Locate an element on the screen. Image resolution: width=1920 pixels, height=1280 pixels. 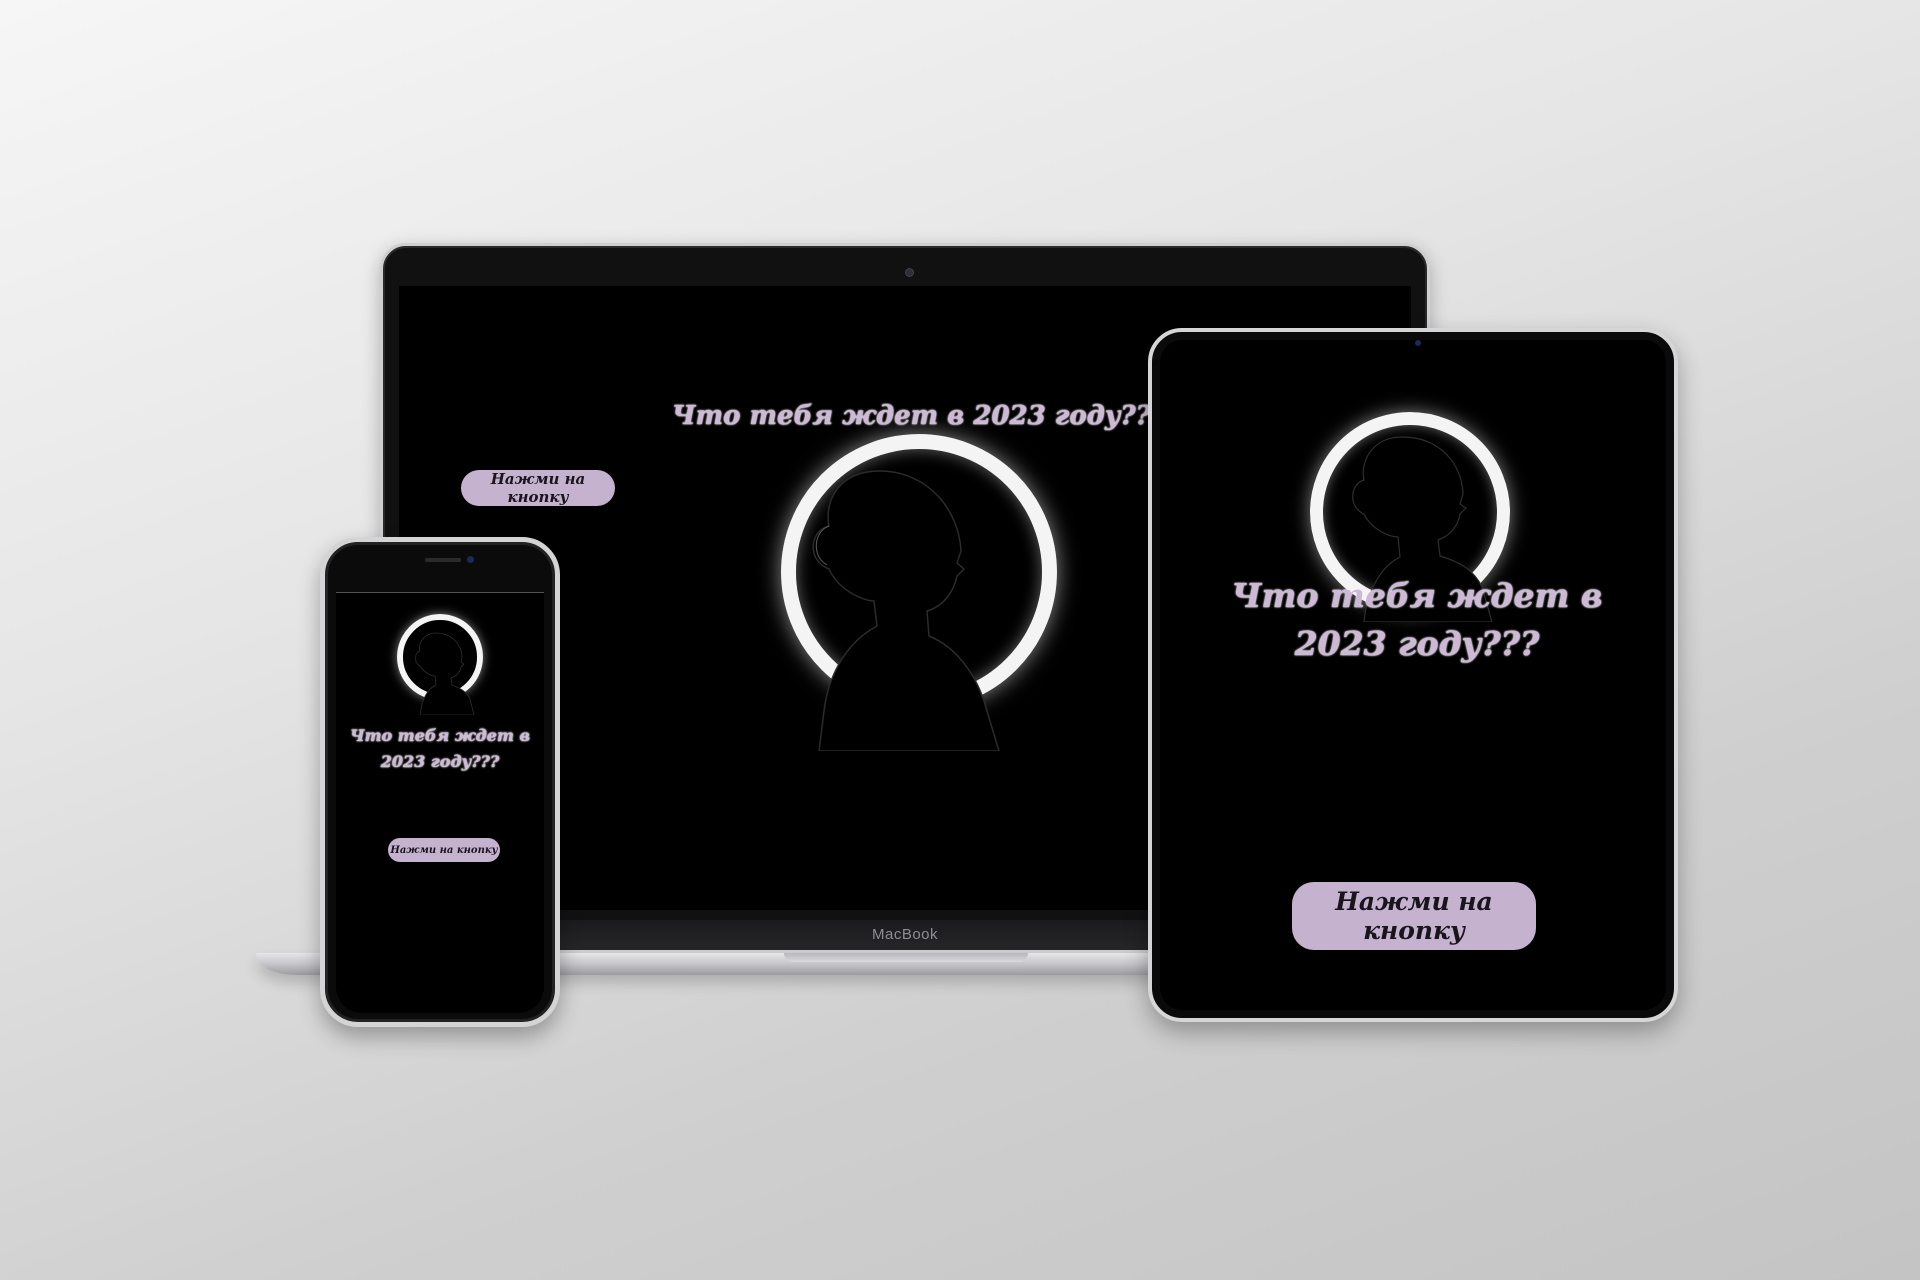
speaker-icon is located at coordinates (443, 560).